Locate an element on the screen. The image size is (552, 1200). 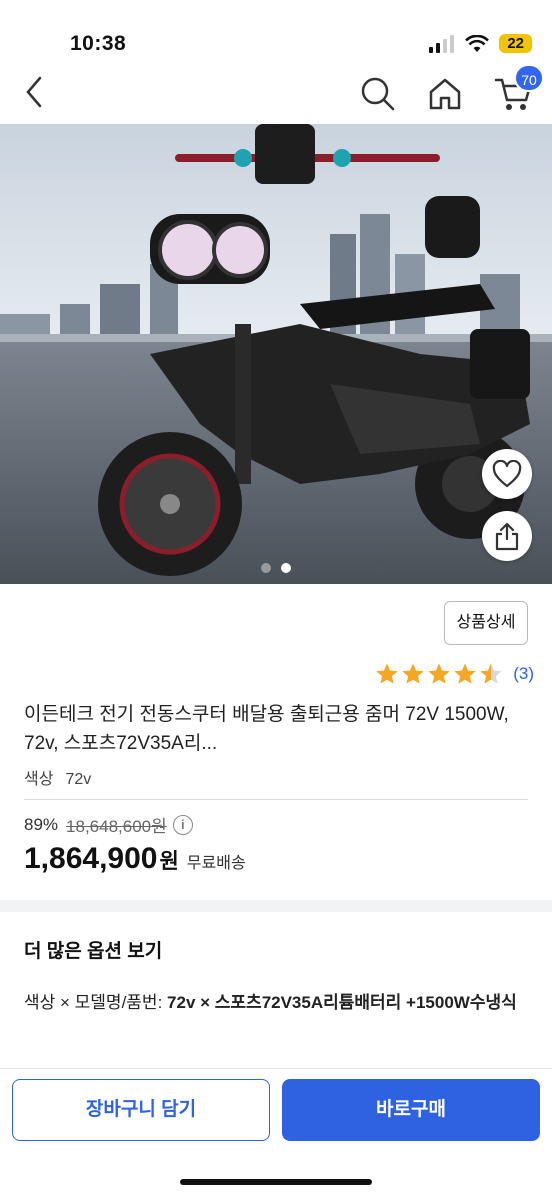
signal-icon is located at coordinates (442, 43).